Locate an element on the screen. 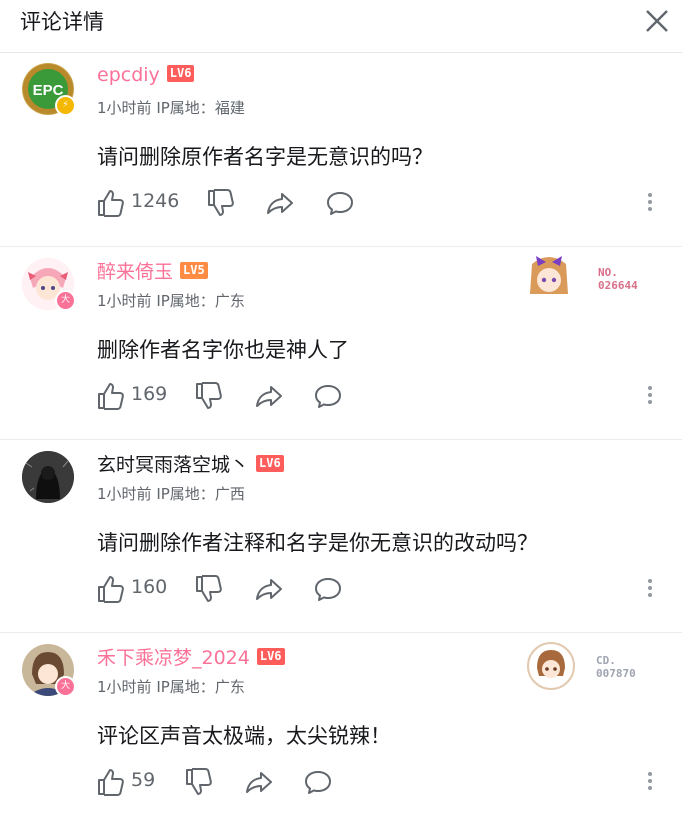 This screenshot has height=825, width=682. comment-actions: 59 is located at coordinates (382, 782).